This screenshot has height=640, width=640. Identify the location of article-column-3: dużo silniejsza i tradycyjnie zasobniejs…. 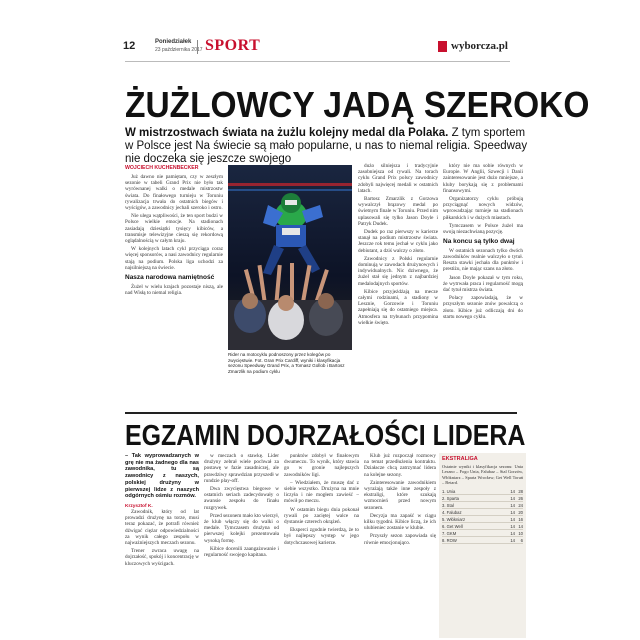
(398, 244).